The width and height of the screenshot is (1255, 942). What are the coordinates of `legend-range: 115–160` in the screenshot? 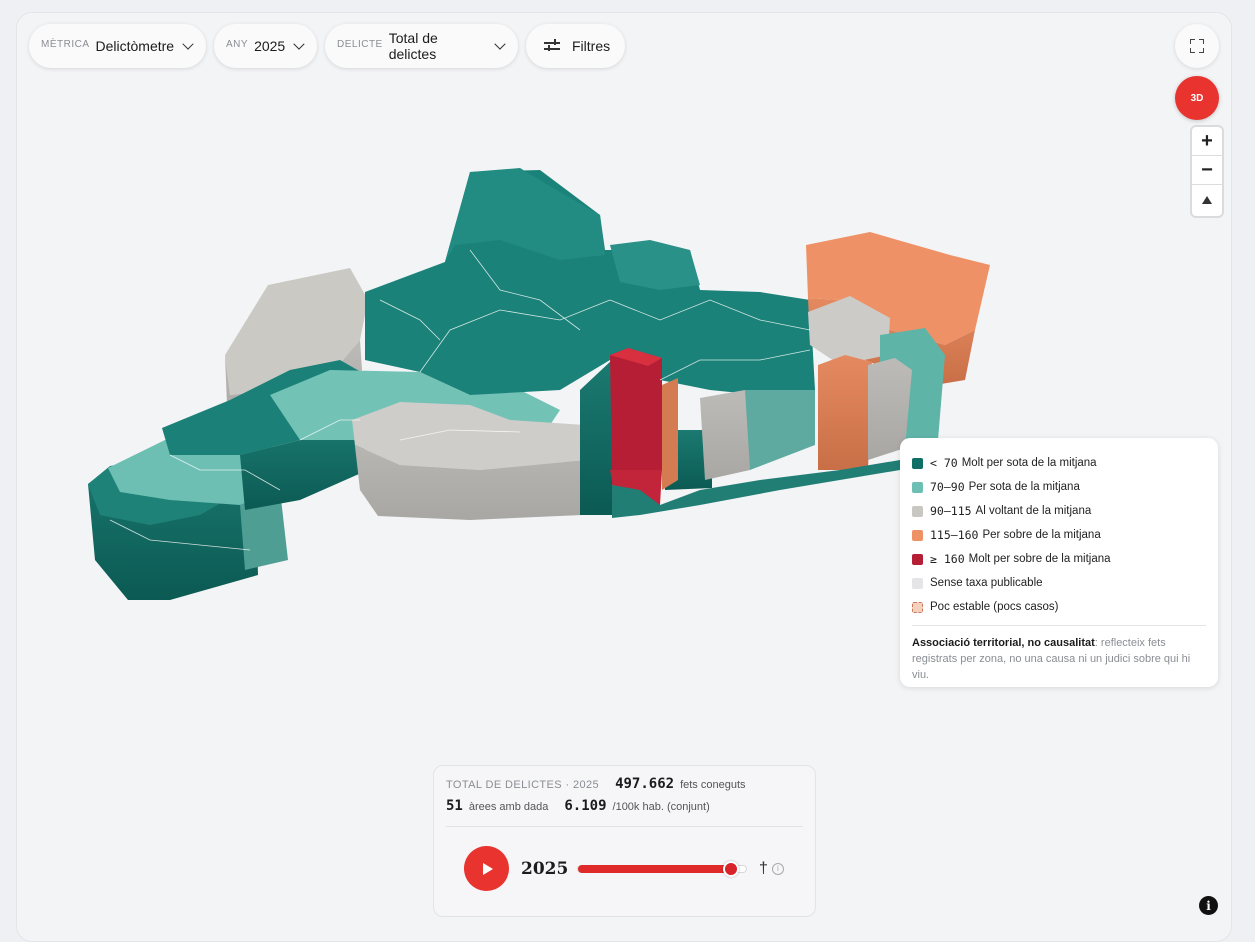 It's located at (954, 535).